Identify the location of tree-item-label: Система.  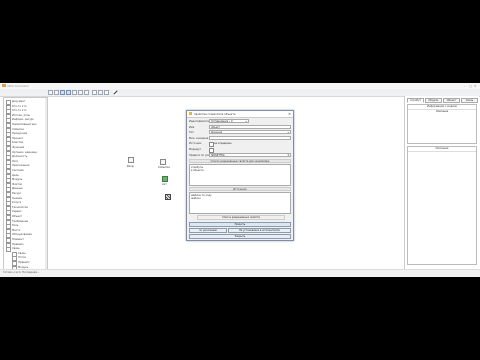
(18, 170).